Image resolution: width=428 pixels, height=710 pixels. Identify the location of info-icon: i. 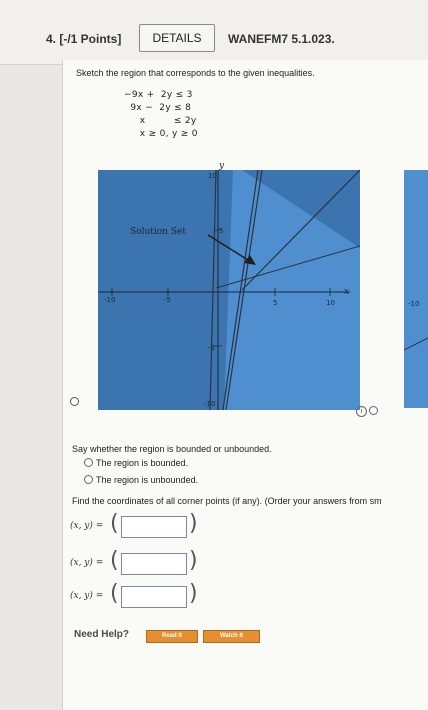
(361, 411).